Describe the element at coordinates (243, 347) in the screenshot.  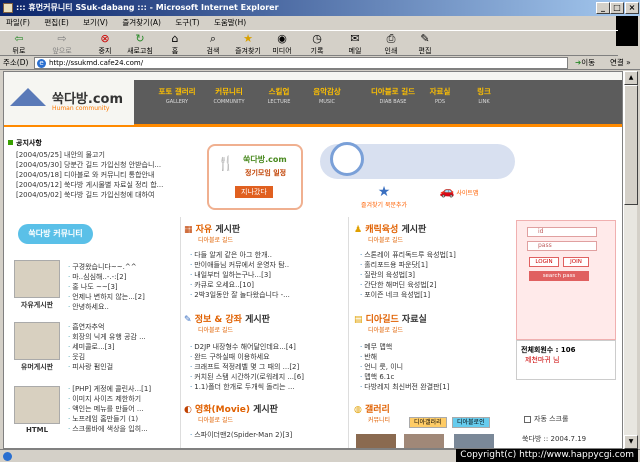
I see `list-item: D2JP 내장형수 해어달인데요...[4]` at that location.